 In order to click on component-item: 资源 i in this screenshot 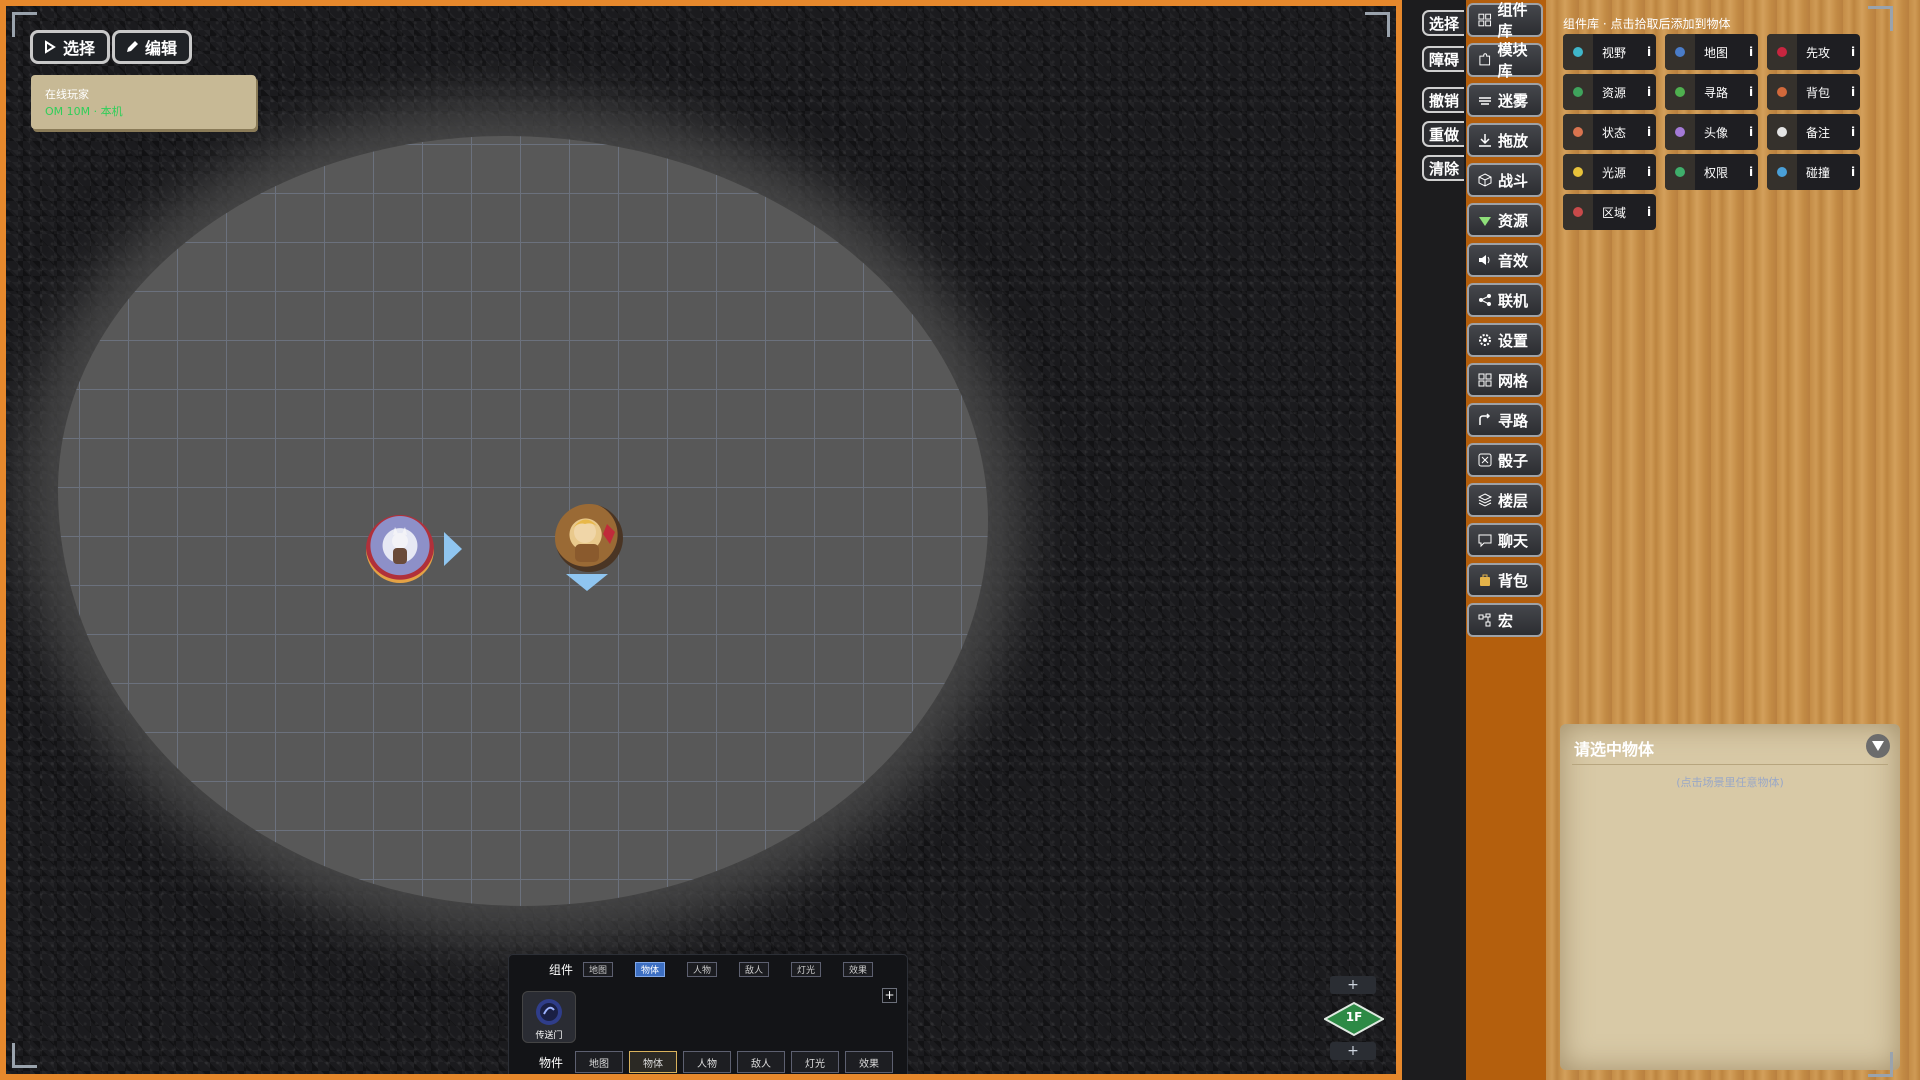, I will do `click(1609, 92)`.